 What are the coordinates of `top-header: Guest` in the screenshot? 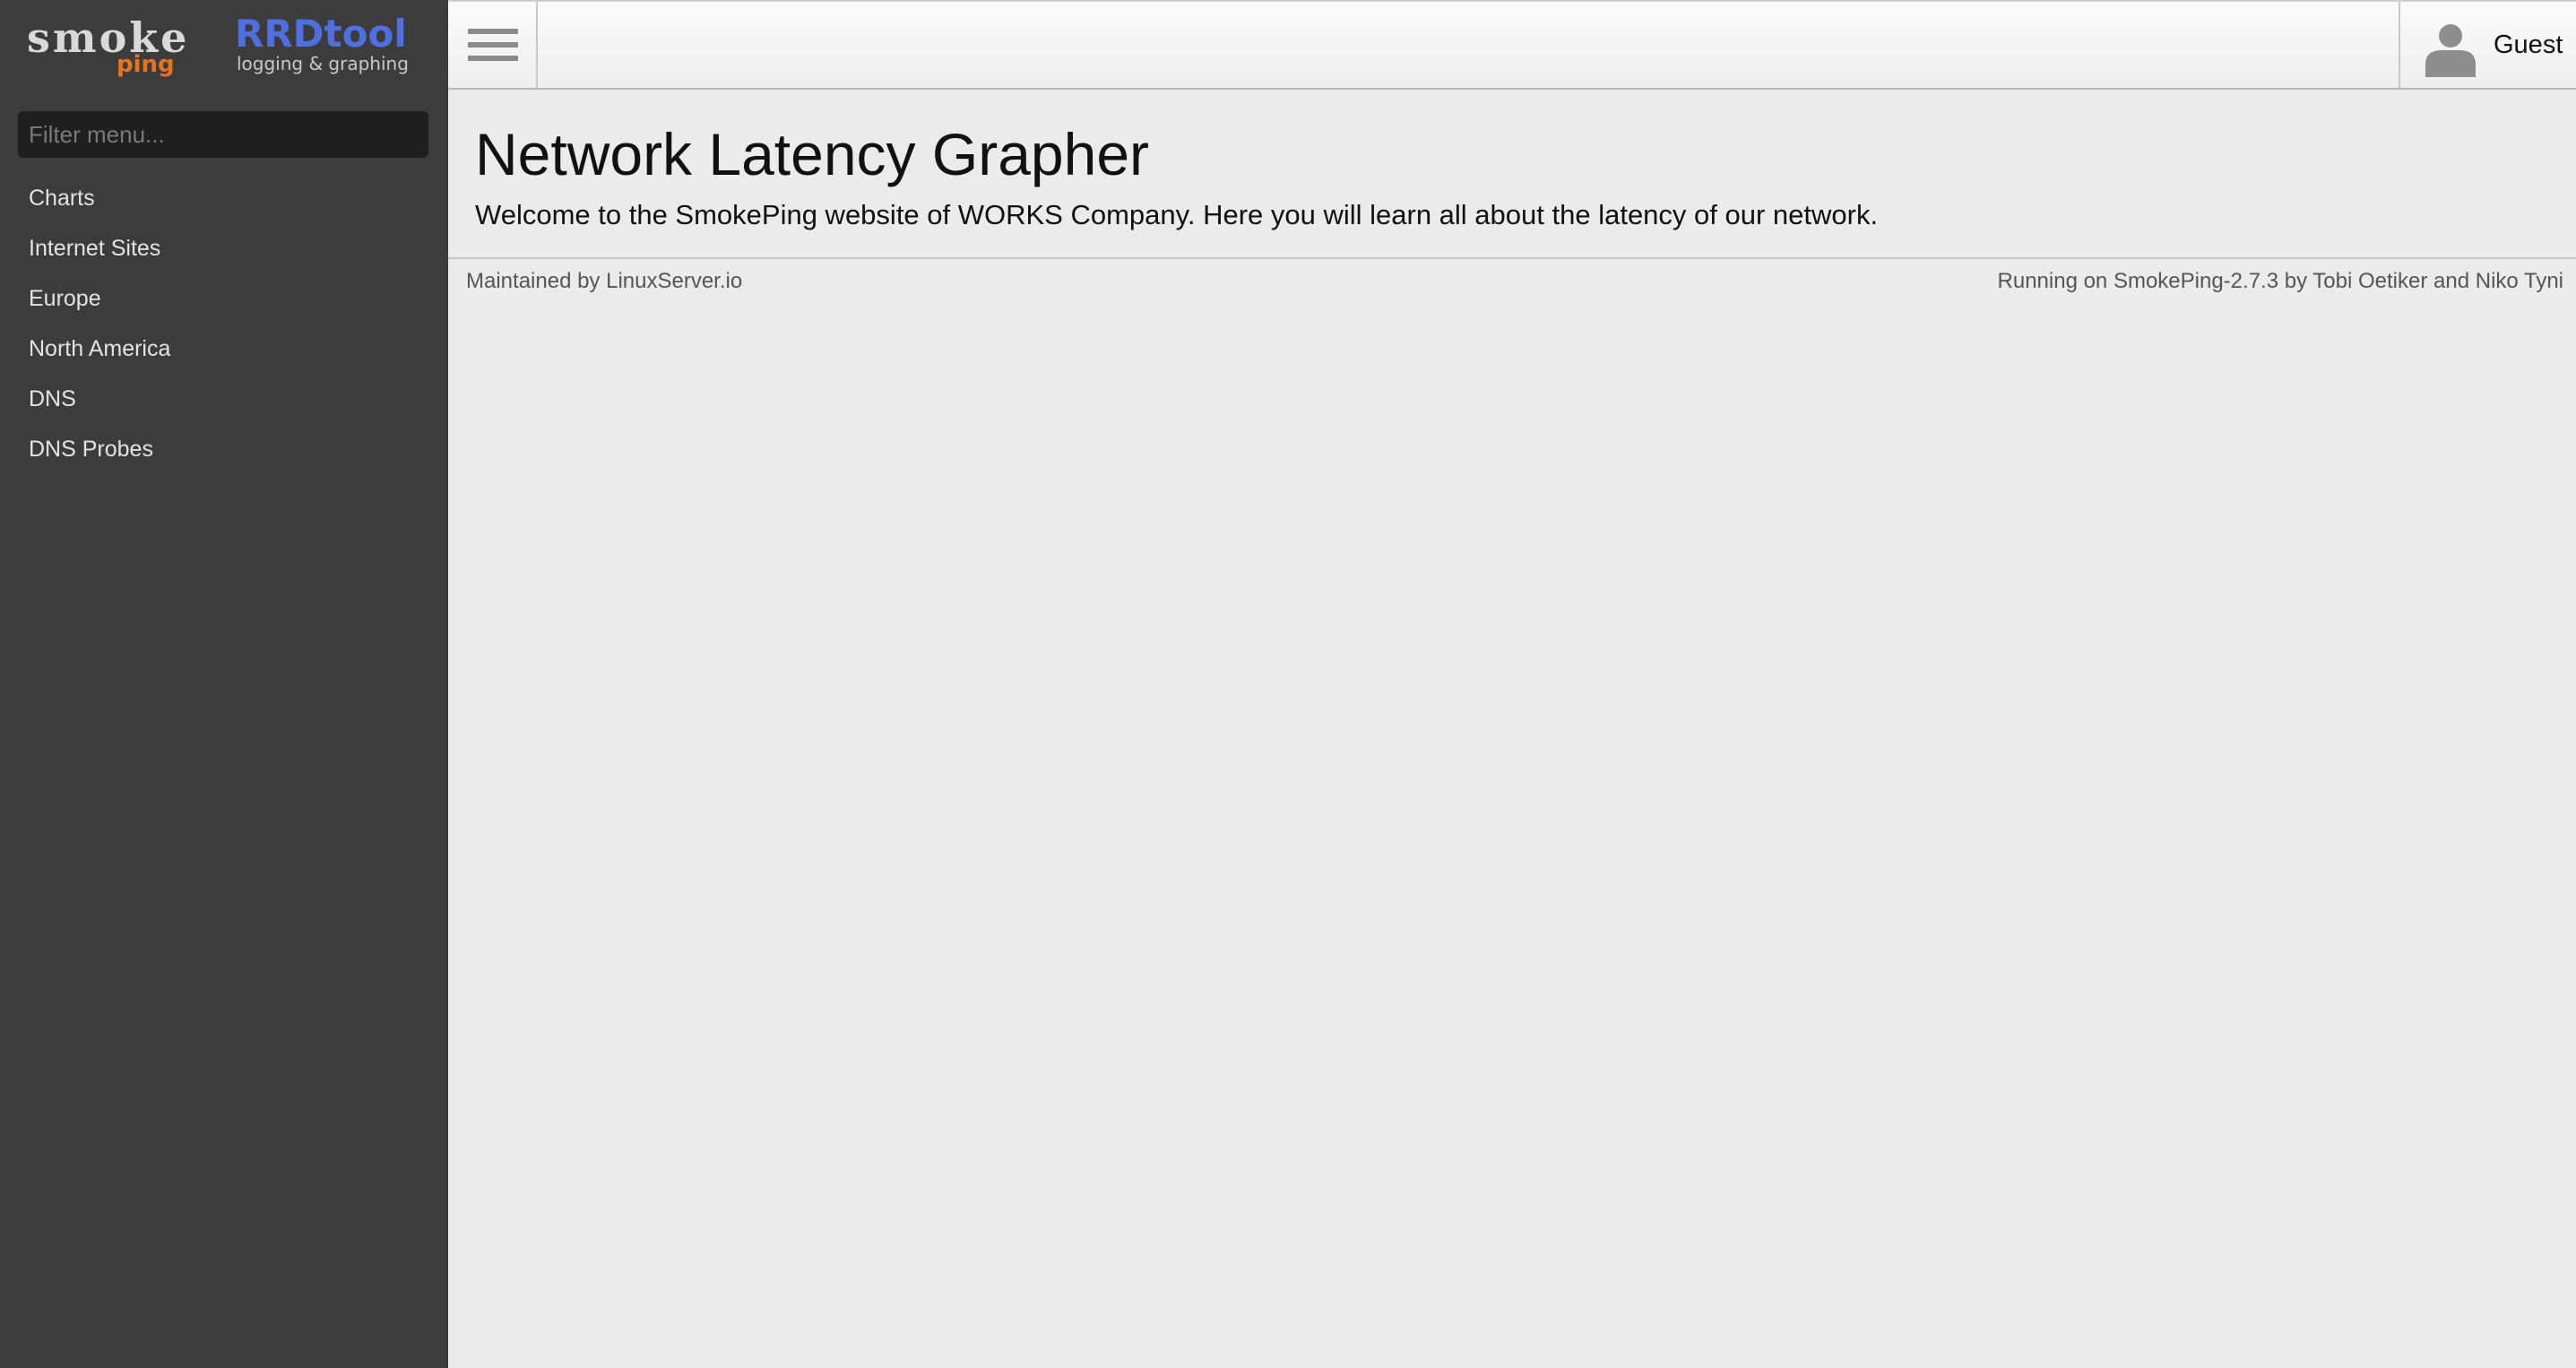 It's located at (1512, 45).